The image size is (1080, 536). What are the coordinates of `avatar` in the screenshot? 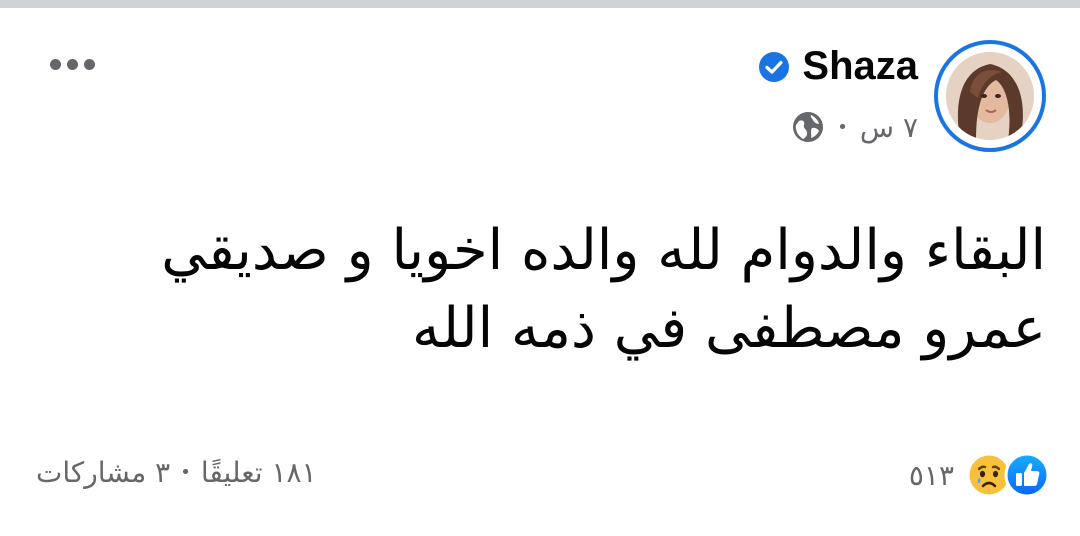 It's located at (990, 96).